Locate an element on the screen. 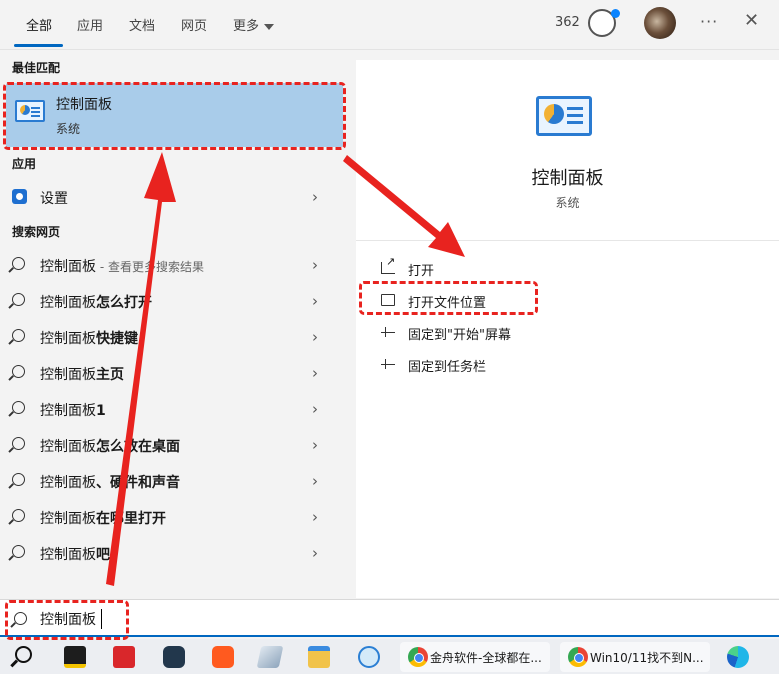 The width and height of the screenshot is (779, 674). text-cursor is located at coordinates (101, 619).